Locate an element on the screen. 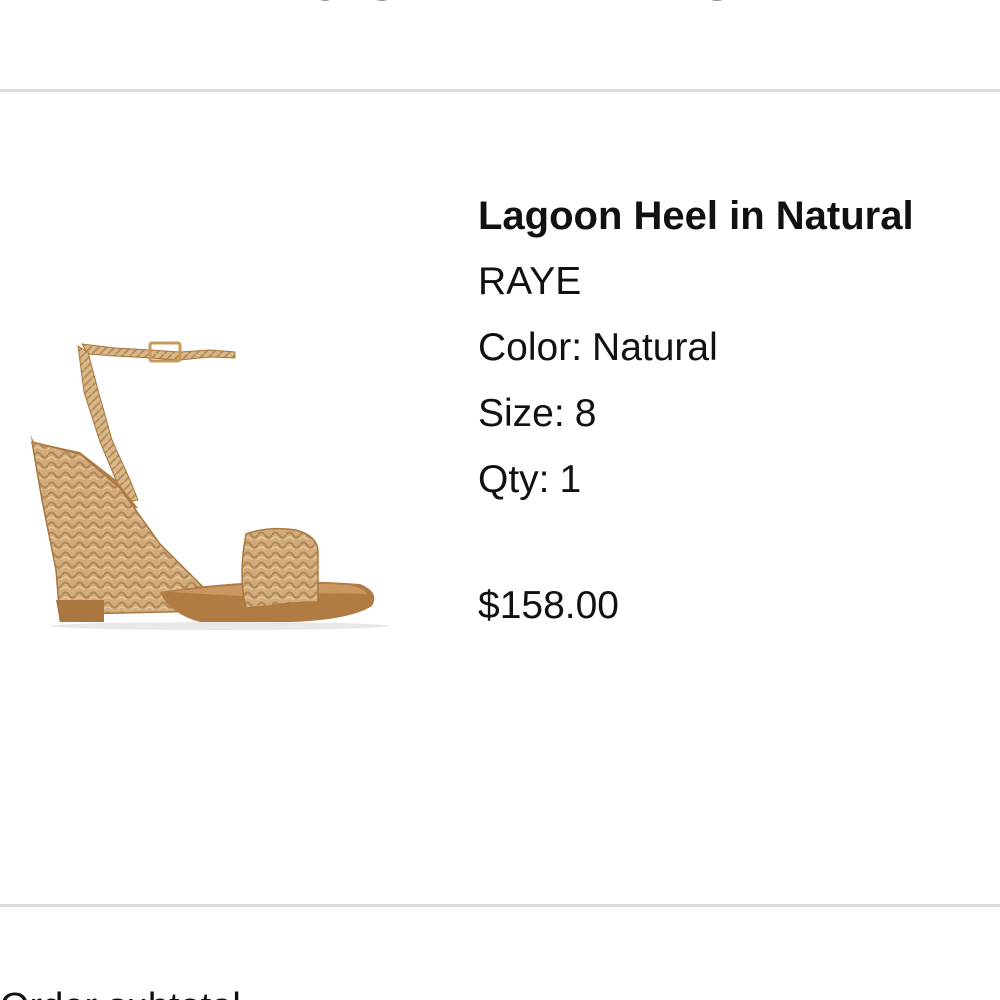 The height and width of the screenshot is (1000, 1000). color-value: Natural is located at coordinates (655, 347).